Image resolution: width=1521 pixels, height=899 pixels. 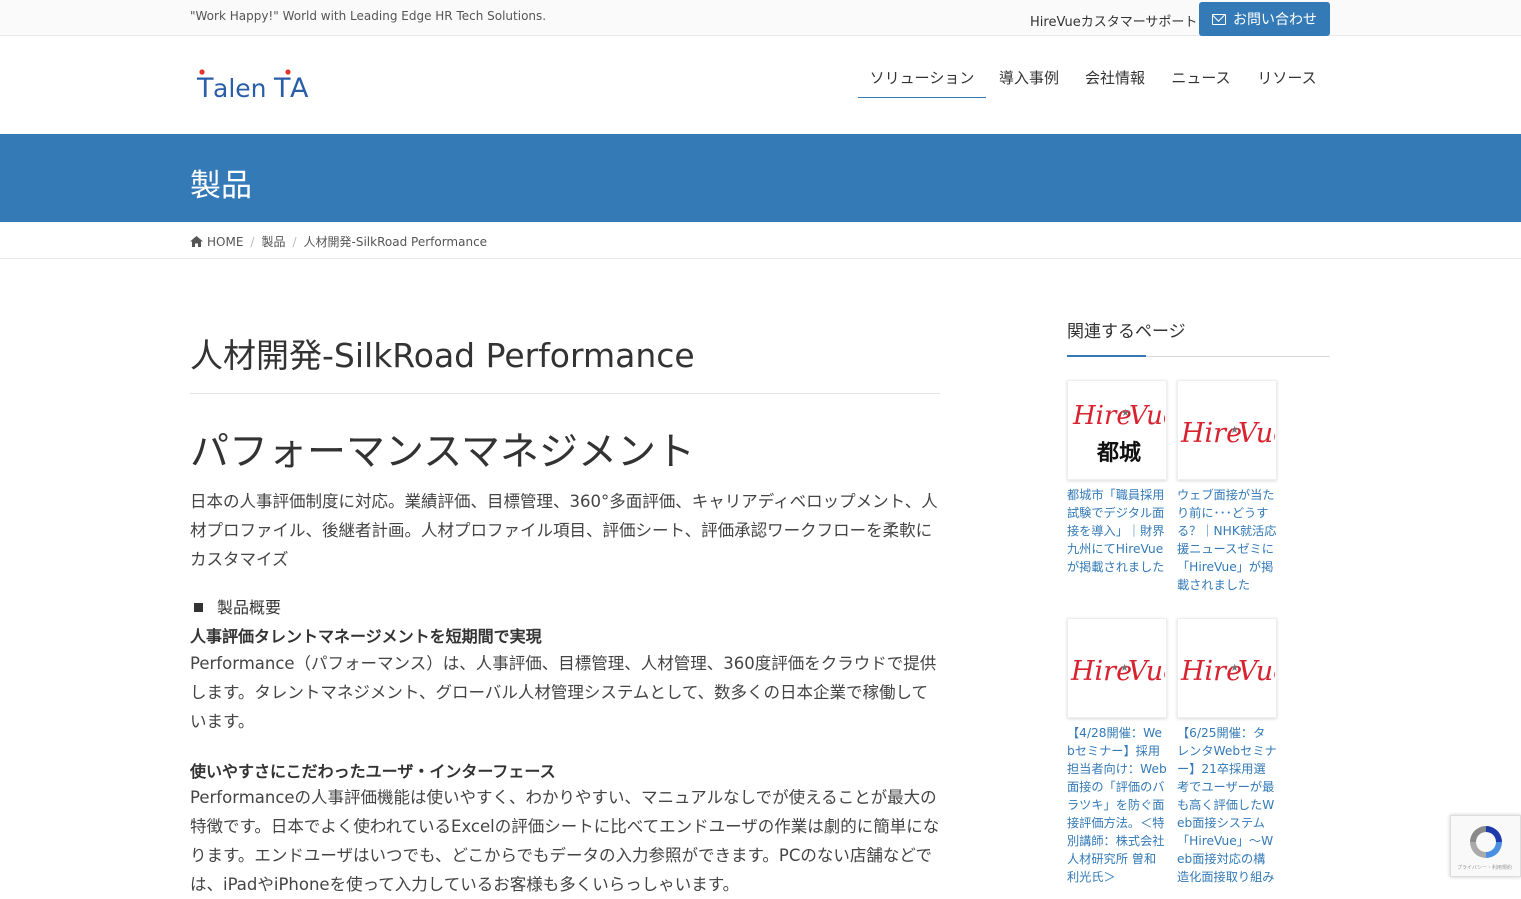 What do you see at coordinates (760, 178) in the screenshot?
I see `page-title-band: 製品` at bounding box center [760, 178].